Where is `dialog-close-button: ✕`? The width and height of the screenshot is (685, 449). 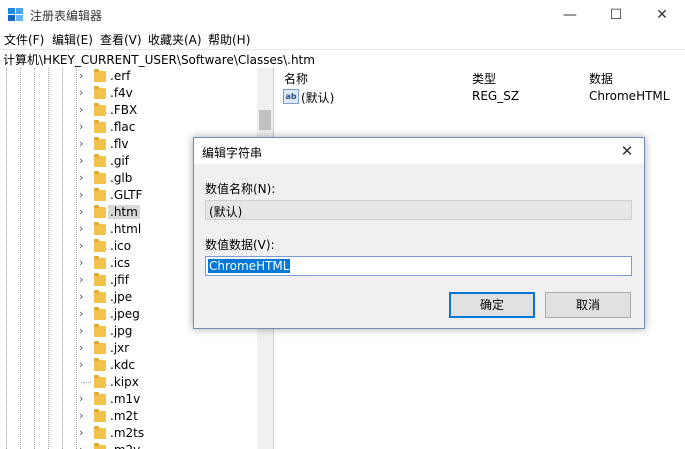 dialog-close-button: ✕ is located at coordinates (627, 151).